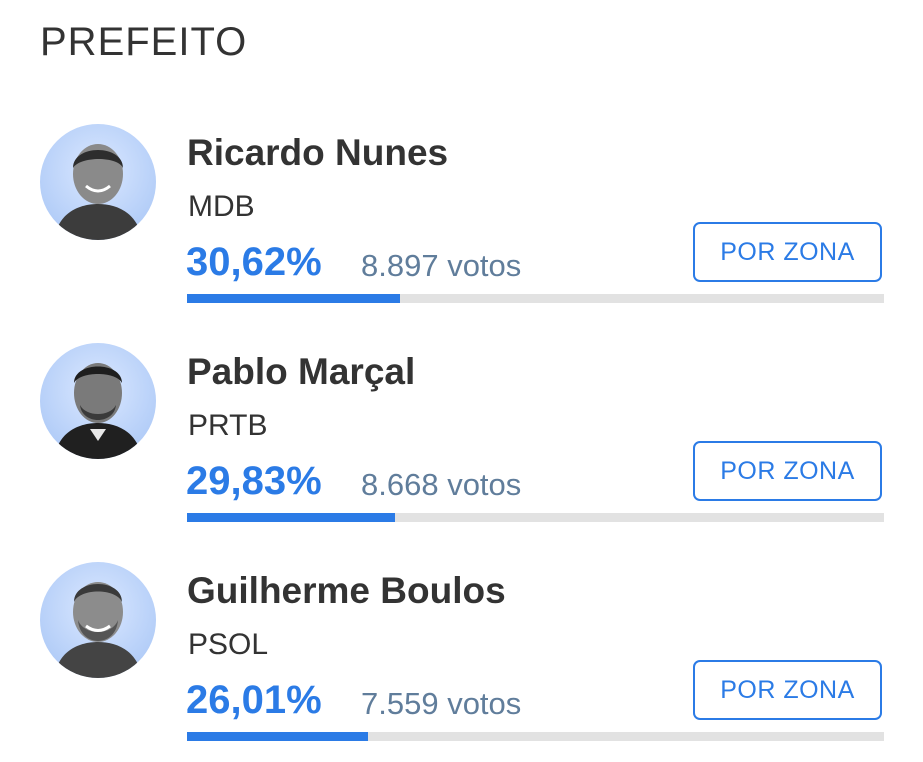 This screenshot has width=923, height=762. Describe the element at coordinates (301, 371) in the screenshot. I see `candidate-name: Pablo Marçal` at that location.